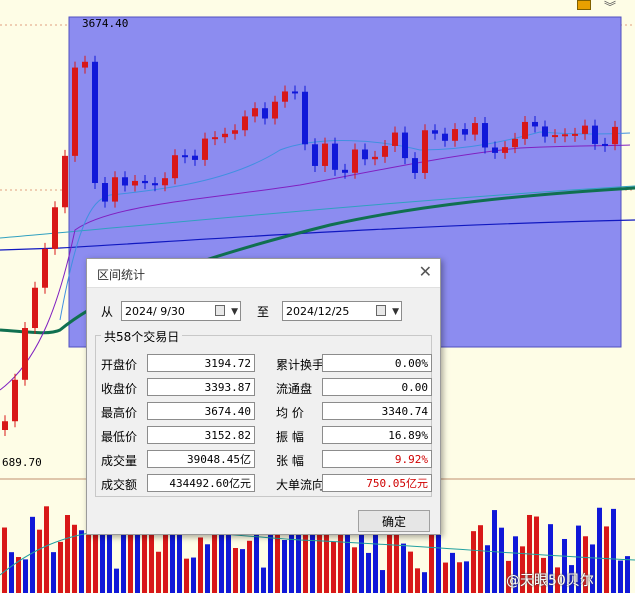 The image size is (635, 593). I want to click on ok-button: 确定, so click(394, 521).